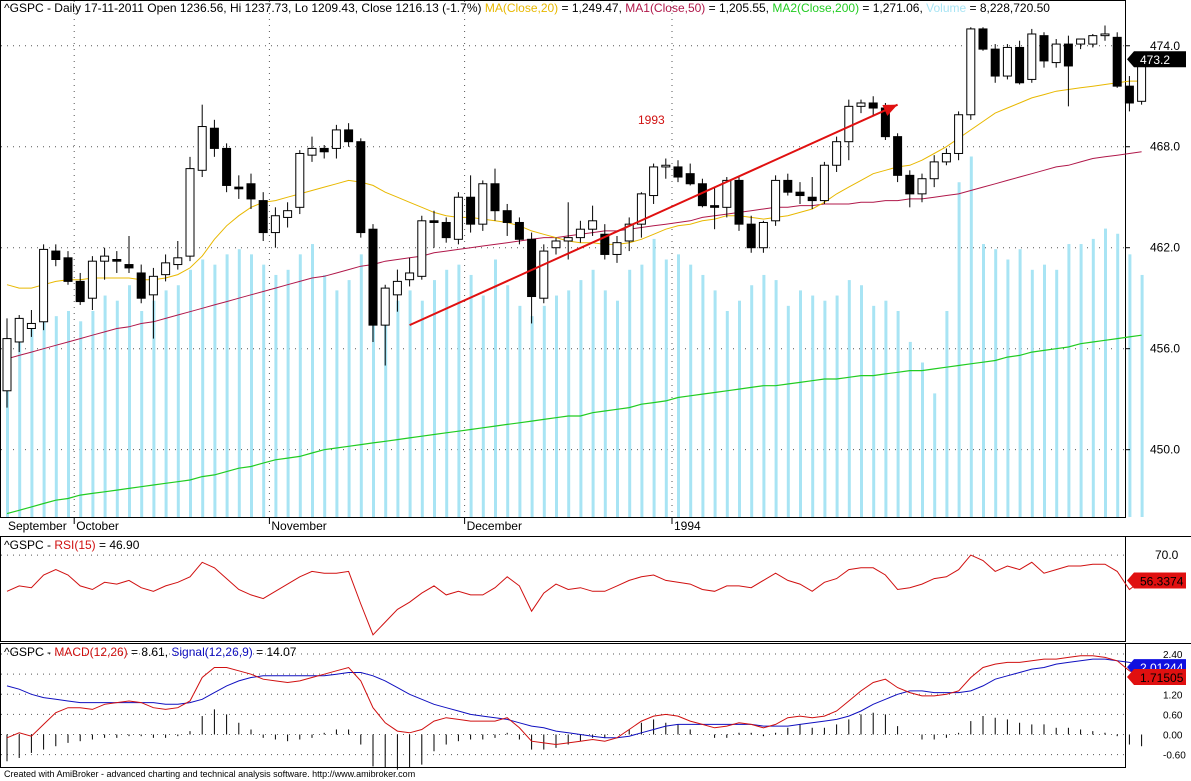  What do you see at coordinates (1174, 756) in the screenshot?
I see `macd-tick-label: -0.60` at bounding box center [1174, 756].